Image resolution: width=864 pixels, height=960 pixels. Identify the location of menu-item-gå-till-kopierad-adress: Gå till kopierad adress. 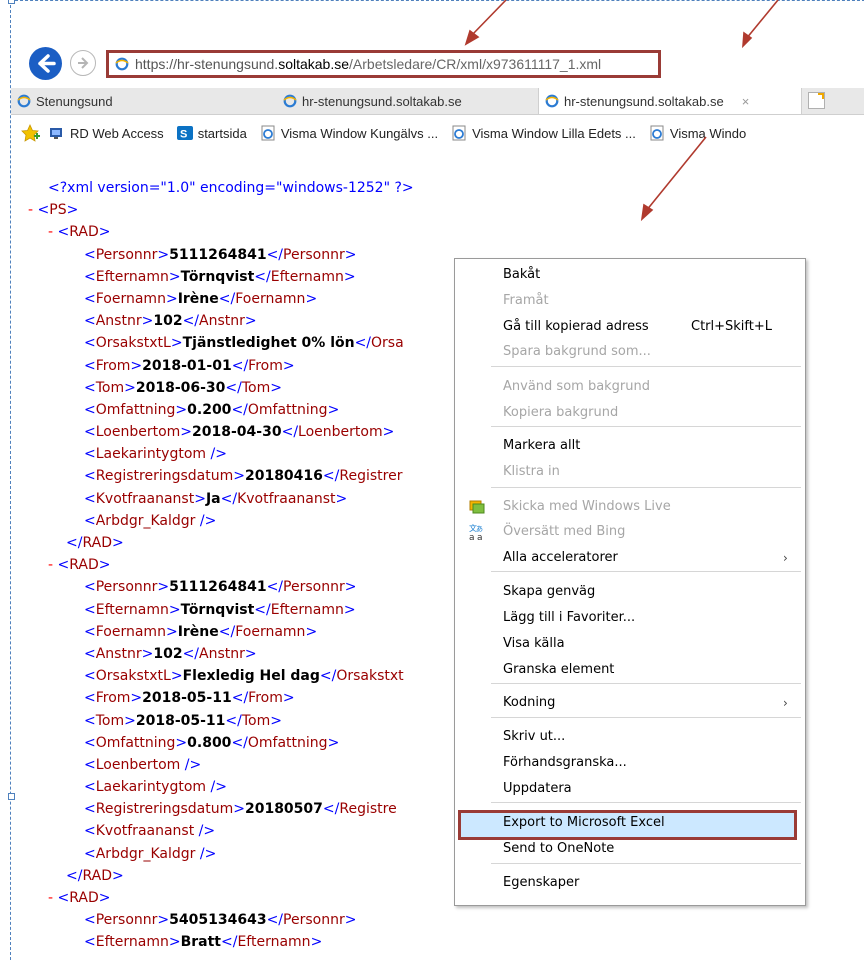
(576, 327).